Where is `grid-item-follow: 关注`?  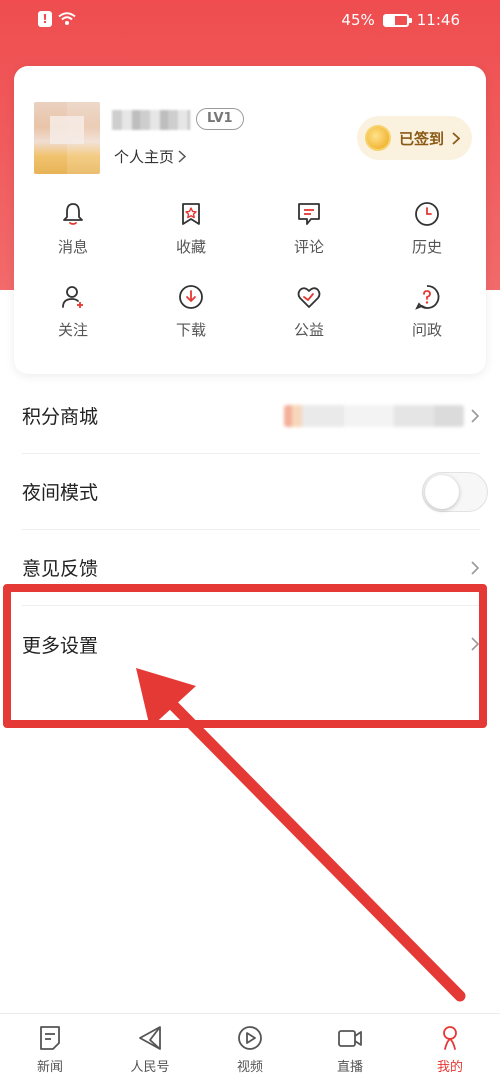 grid-item-follow: 关注 is located at coordinates (73, 311).